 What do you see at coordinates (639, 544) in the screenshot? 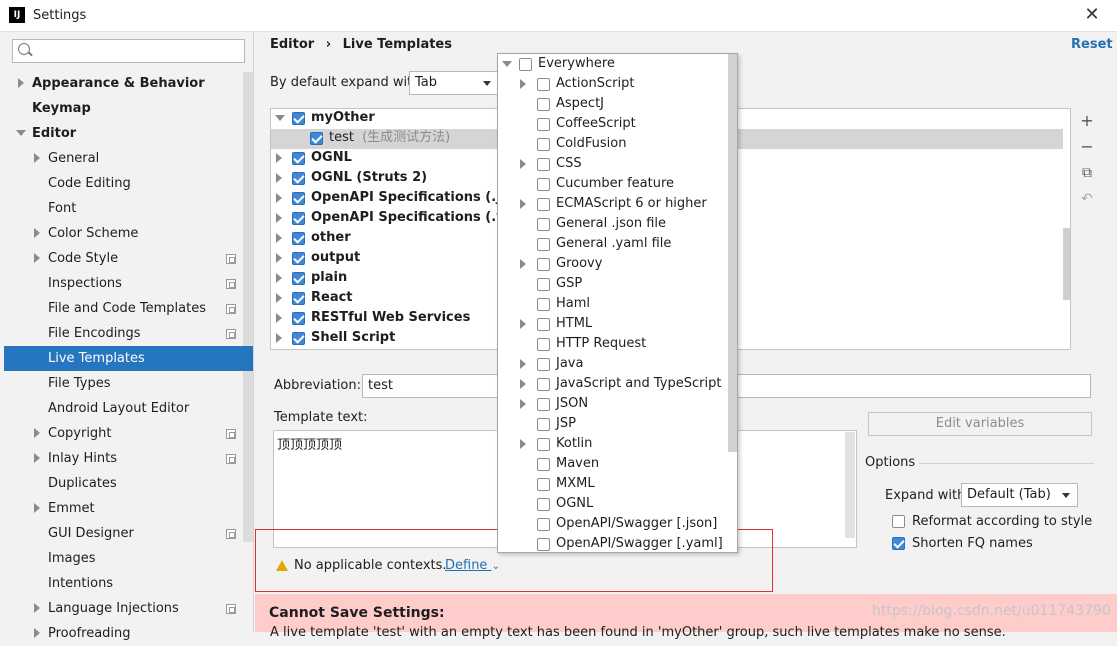
I see `context-item: OpenAPI/Swagger [.yaml]` at bounding box center [639, 544].